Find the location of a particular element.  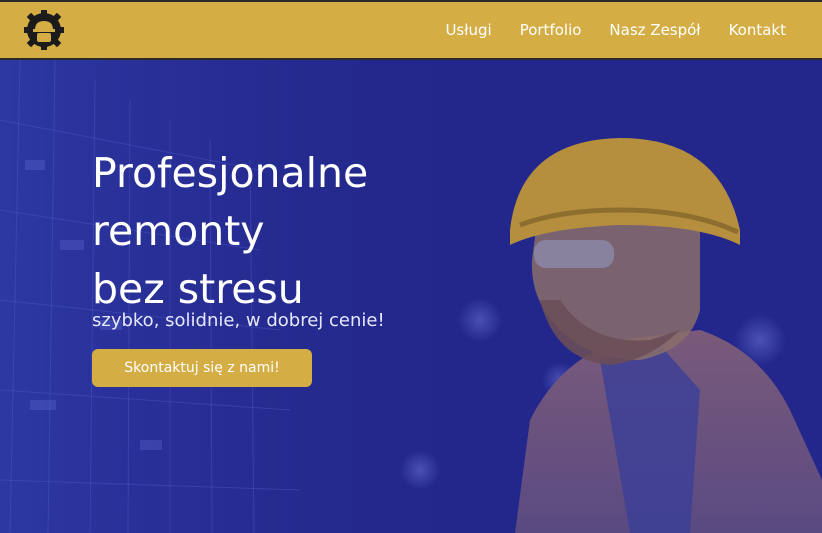

contact-button: Skontaktuj się z nami! is located at coordinates (202, 368).